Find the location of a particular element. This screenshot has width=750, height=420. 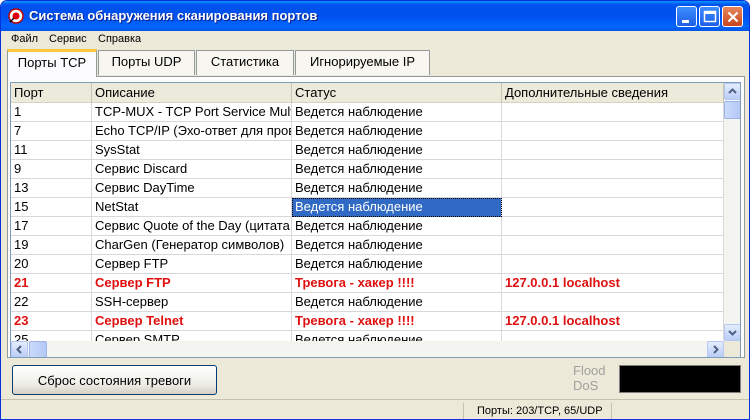

flood-dos-indicator is located at coordinates (680, 379).